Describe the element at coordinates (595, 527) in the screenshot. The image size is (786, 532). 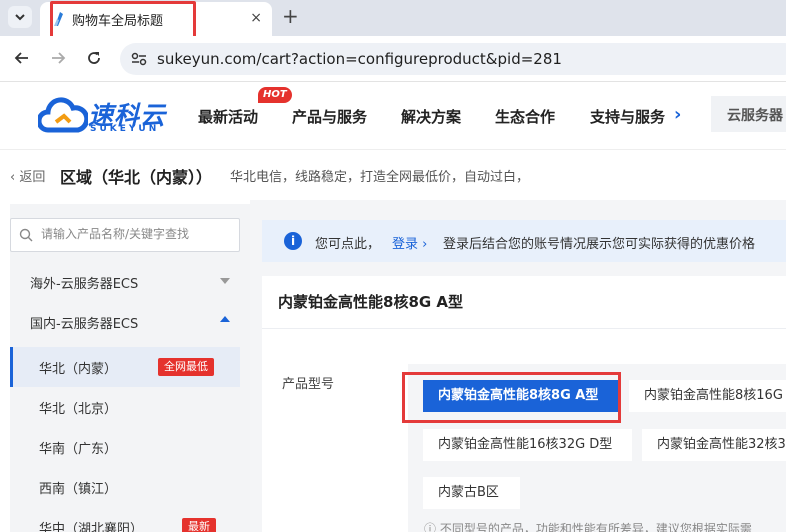
I see `options-note-text: 不同型号的产品，功能和性能有所差异，建议您根据实际需` at that location.